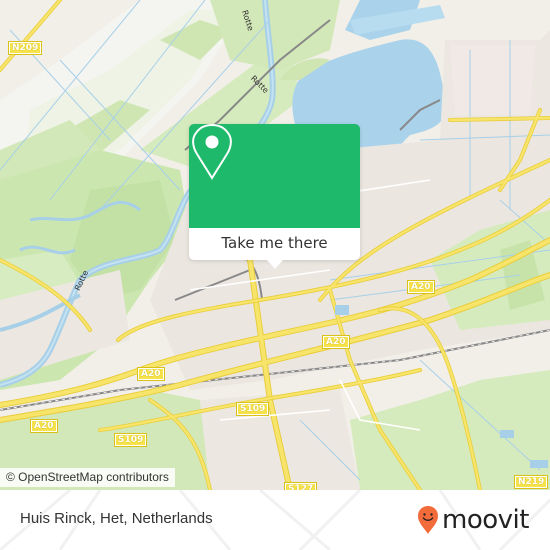  Describe the element at coordinates (301, 486) in the screenshot. I see `road-shield-s127: S127` at that location.